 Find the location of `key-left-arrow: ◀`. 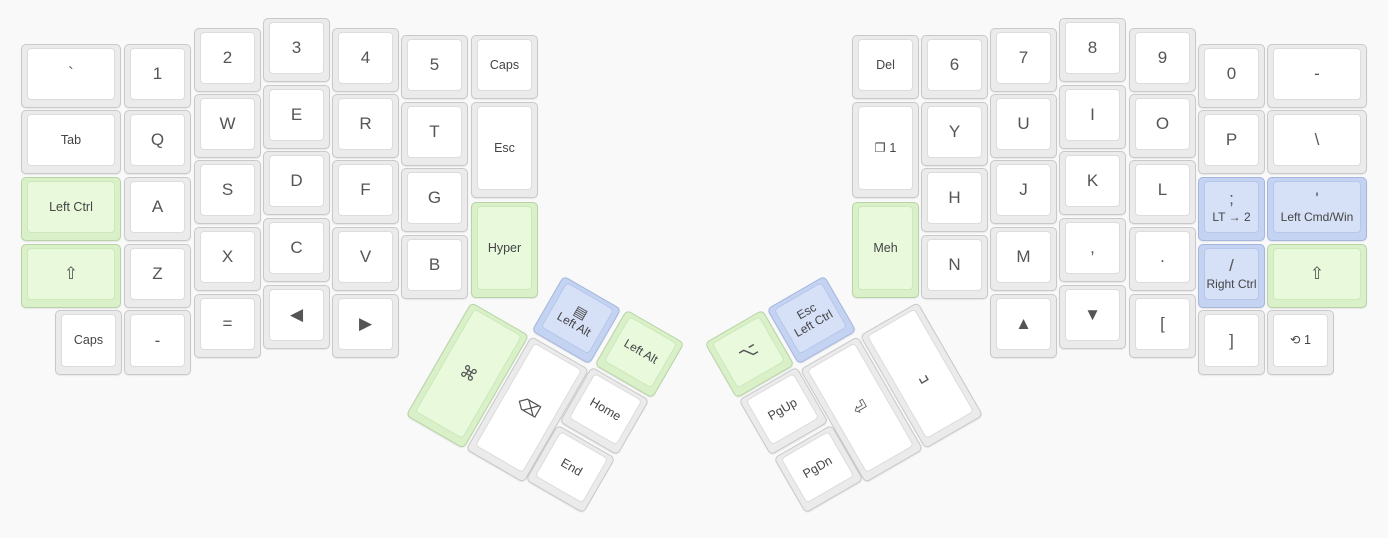

key-left-arrow: ◀ is located at coordinates (296, 317).